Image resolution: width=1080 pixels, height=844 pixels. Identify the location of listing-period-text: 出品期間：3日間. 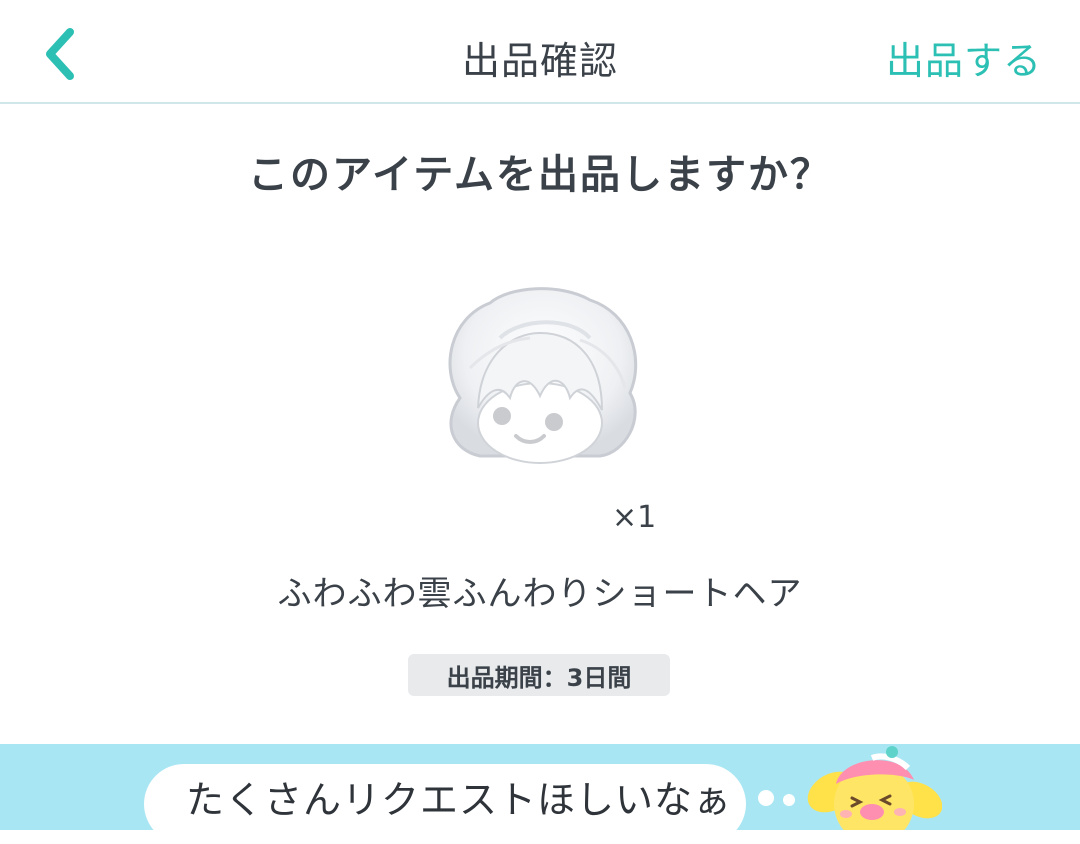
(539, 677).